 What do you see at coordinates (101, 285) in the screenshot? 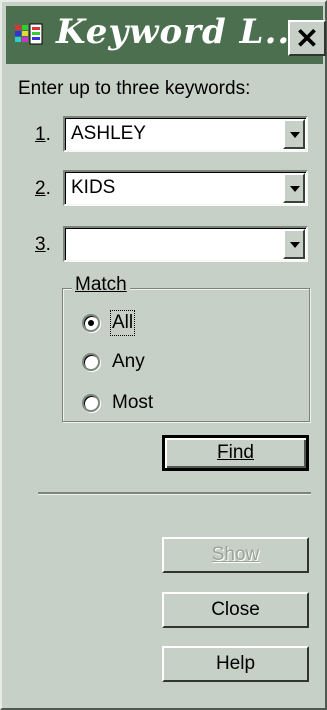
I see `match-group-title: Match` at bounding box center [101, 285].